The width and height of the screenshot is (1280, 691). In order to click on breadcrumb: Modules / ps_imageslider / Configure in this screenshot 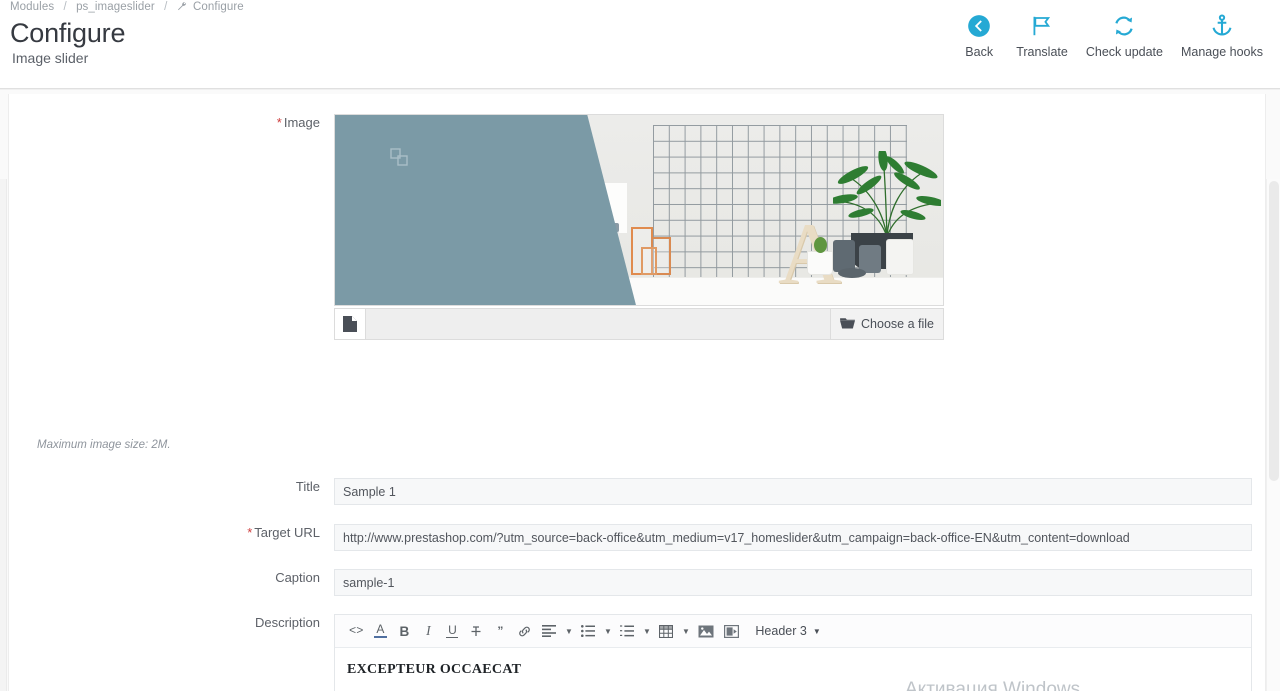, I will do `click(127, 6)`.